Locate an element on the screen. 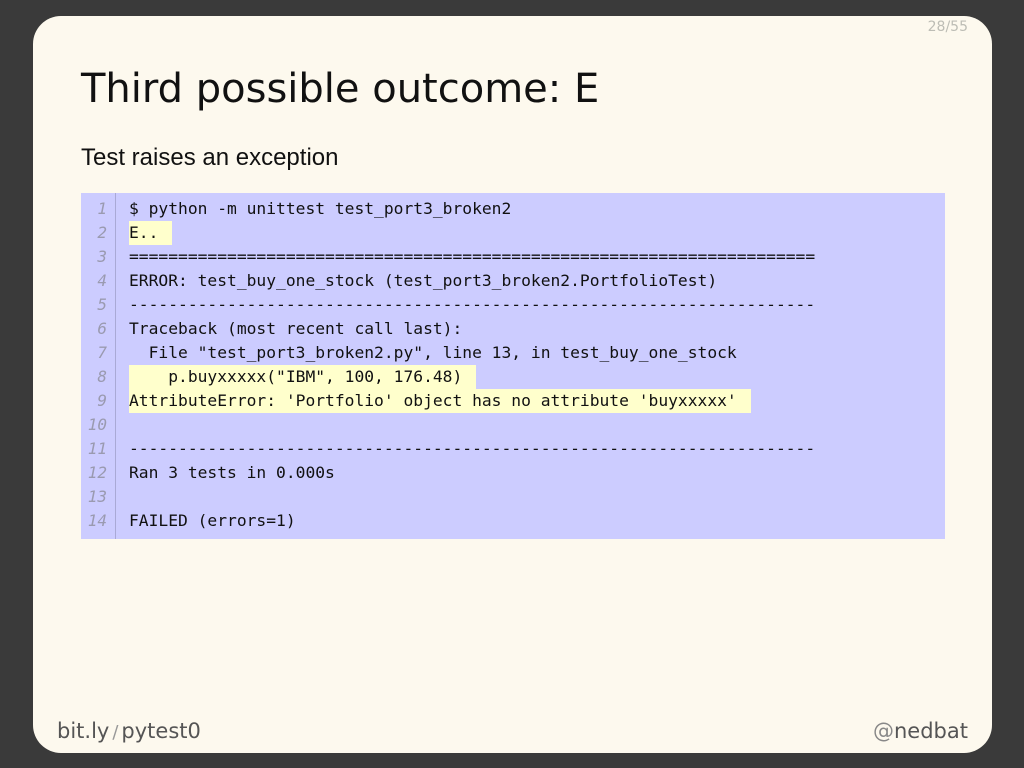 The image size is (1024, 768). code-line: 10 is located at coordinates (513, 425).